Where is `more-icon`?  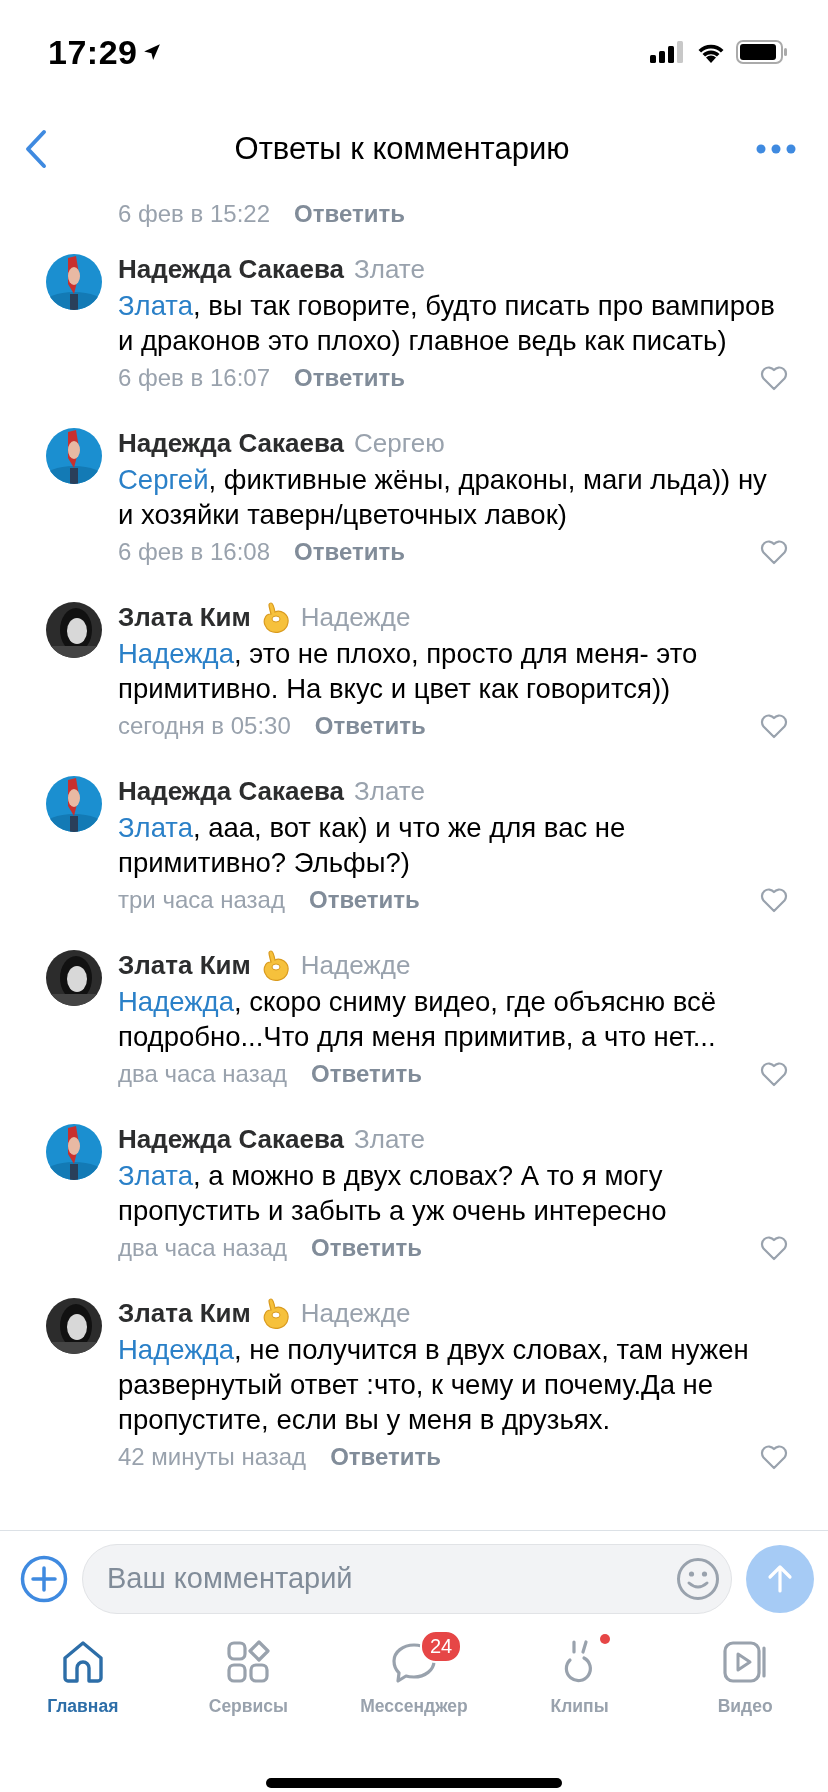 more-icon is located at coordinates (776, 149).